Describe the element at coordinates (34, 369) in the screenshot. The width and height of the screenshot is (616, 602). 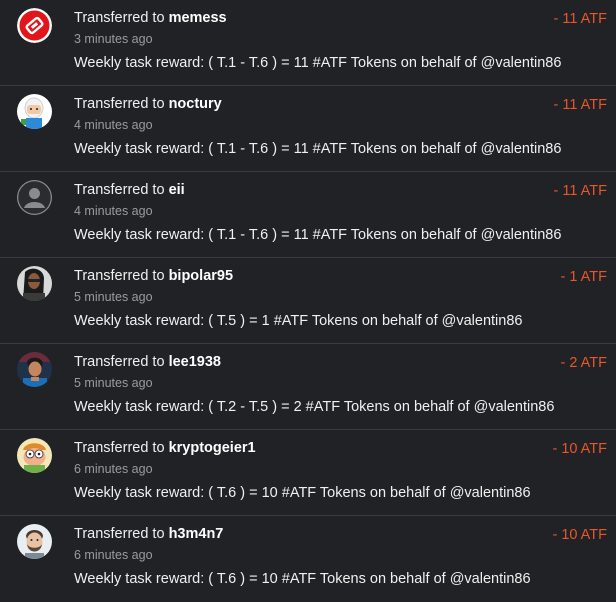
I see `lee1938-avatar` at that location.